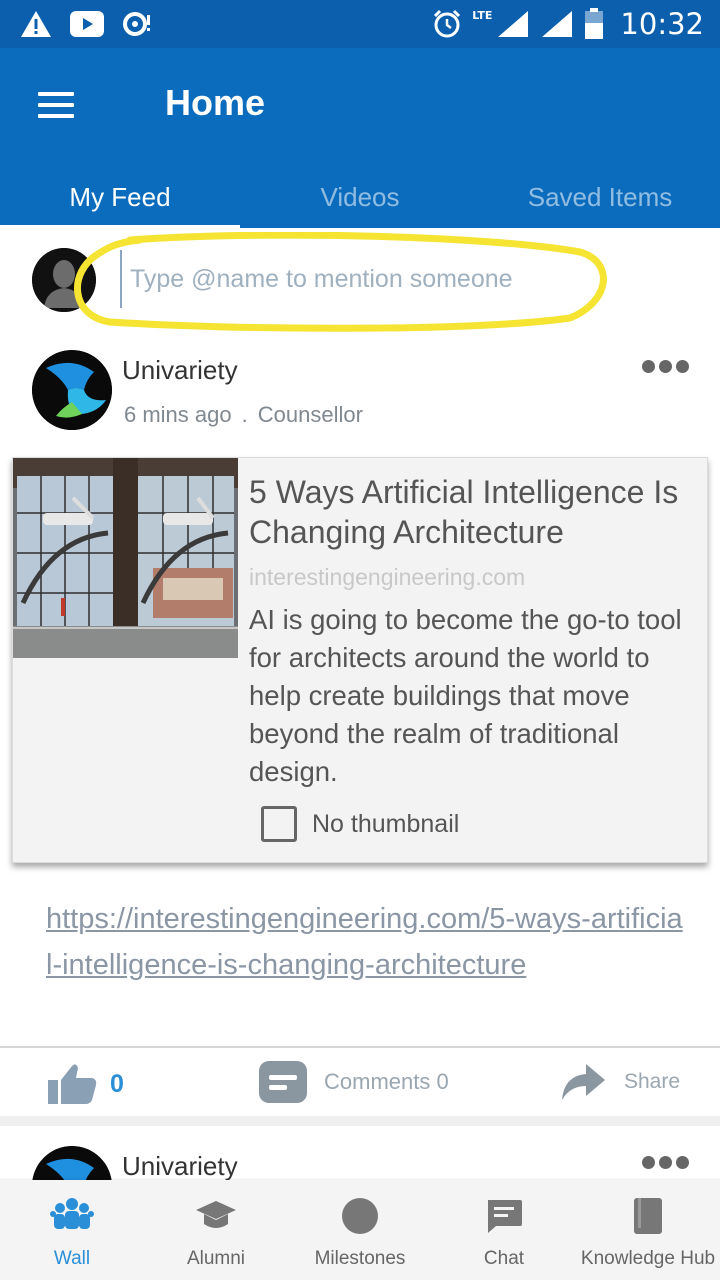  What do you see at coordinates (72, 1230) in the screenshot?
I see `nav-wall: Wall` at bounding box center [72, 1230].